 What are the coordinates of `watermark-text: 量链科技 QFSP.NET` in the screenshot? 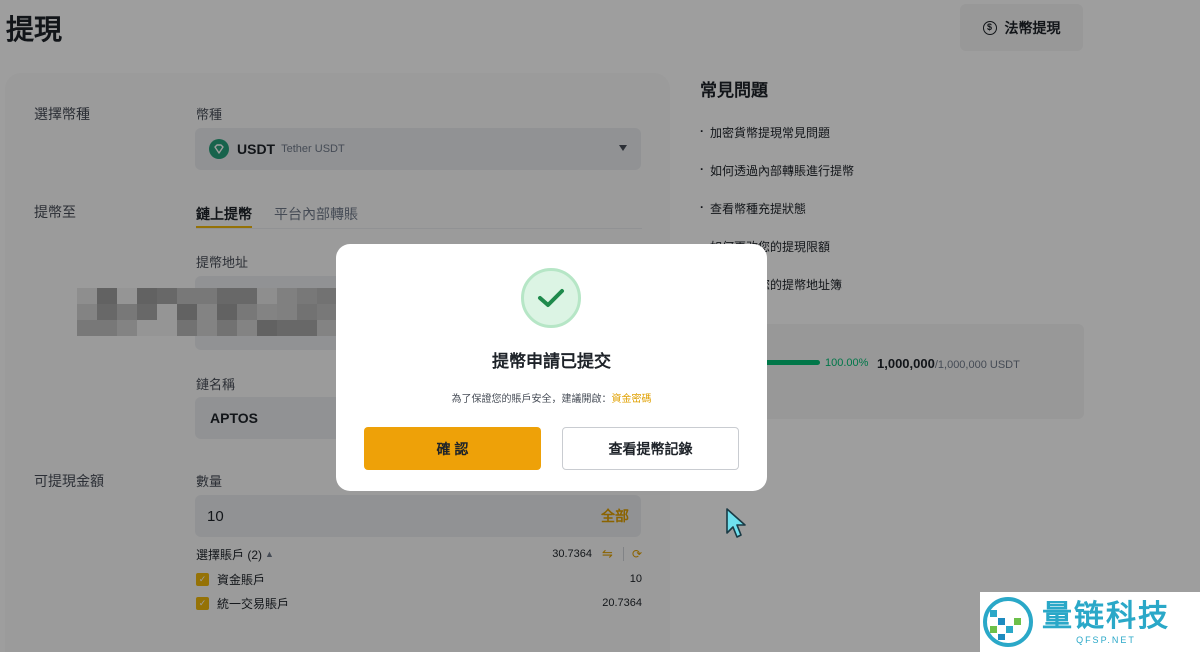 It's located at (1106, 622).